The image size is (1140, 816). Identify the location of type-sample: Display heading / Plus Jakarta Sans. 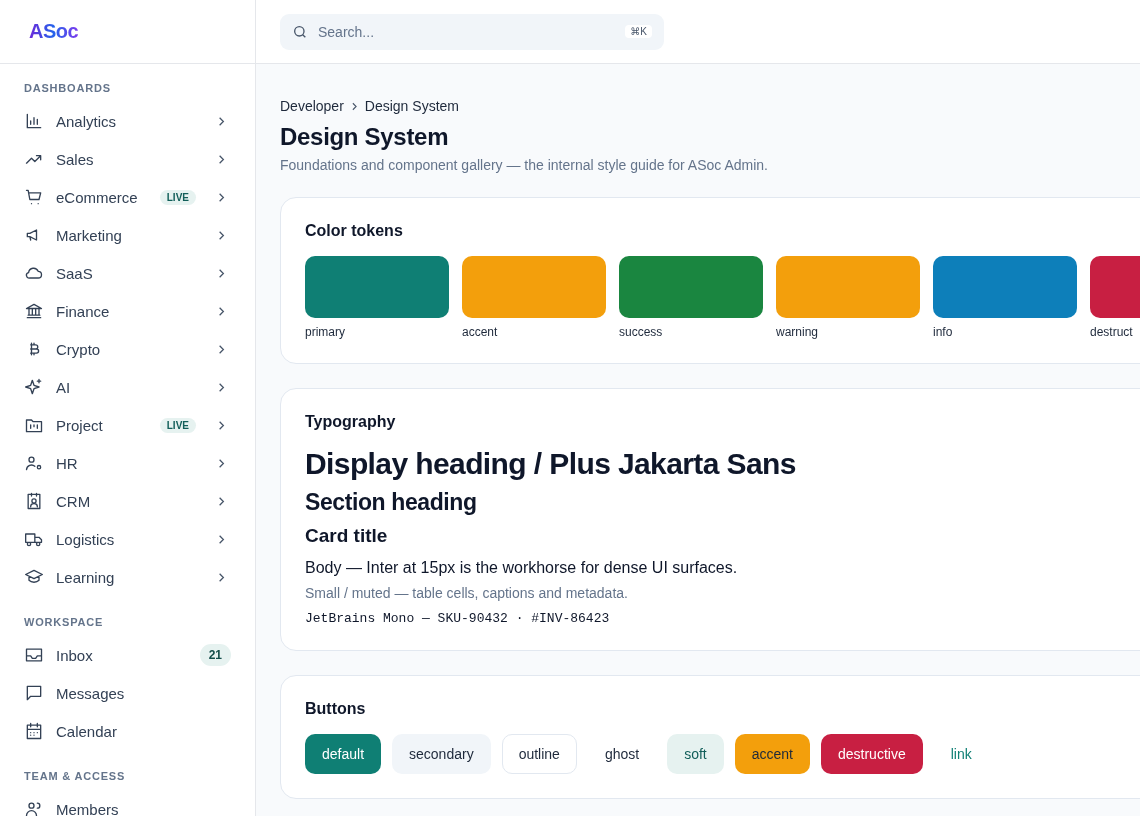
(551, 464).